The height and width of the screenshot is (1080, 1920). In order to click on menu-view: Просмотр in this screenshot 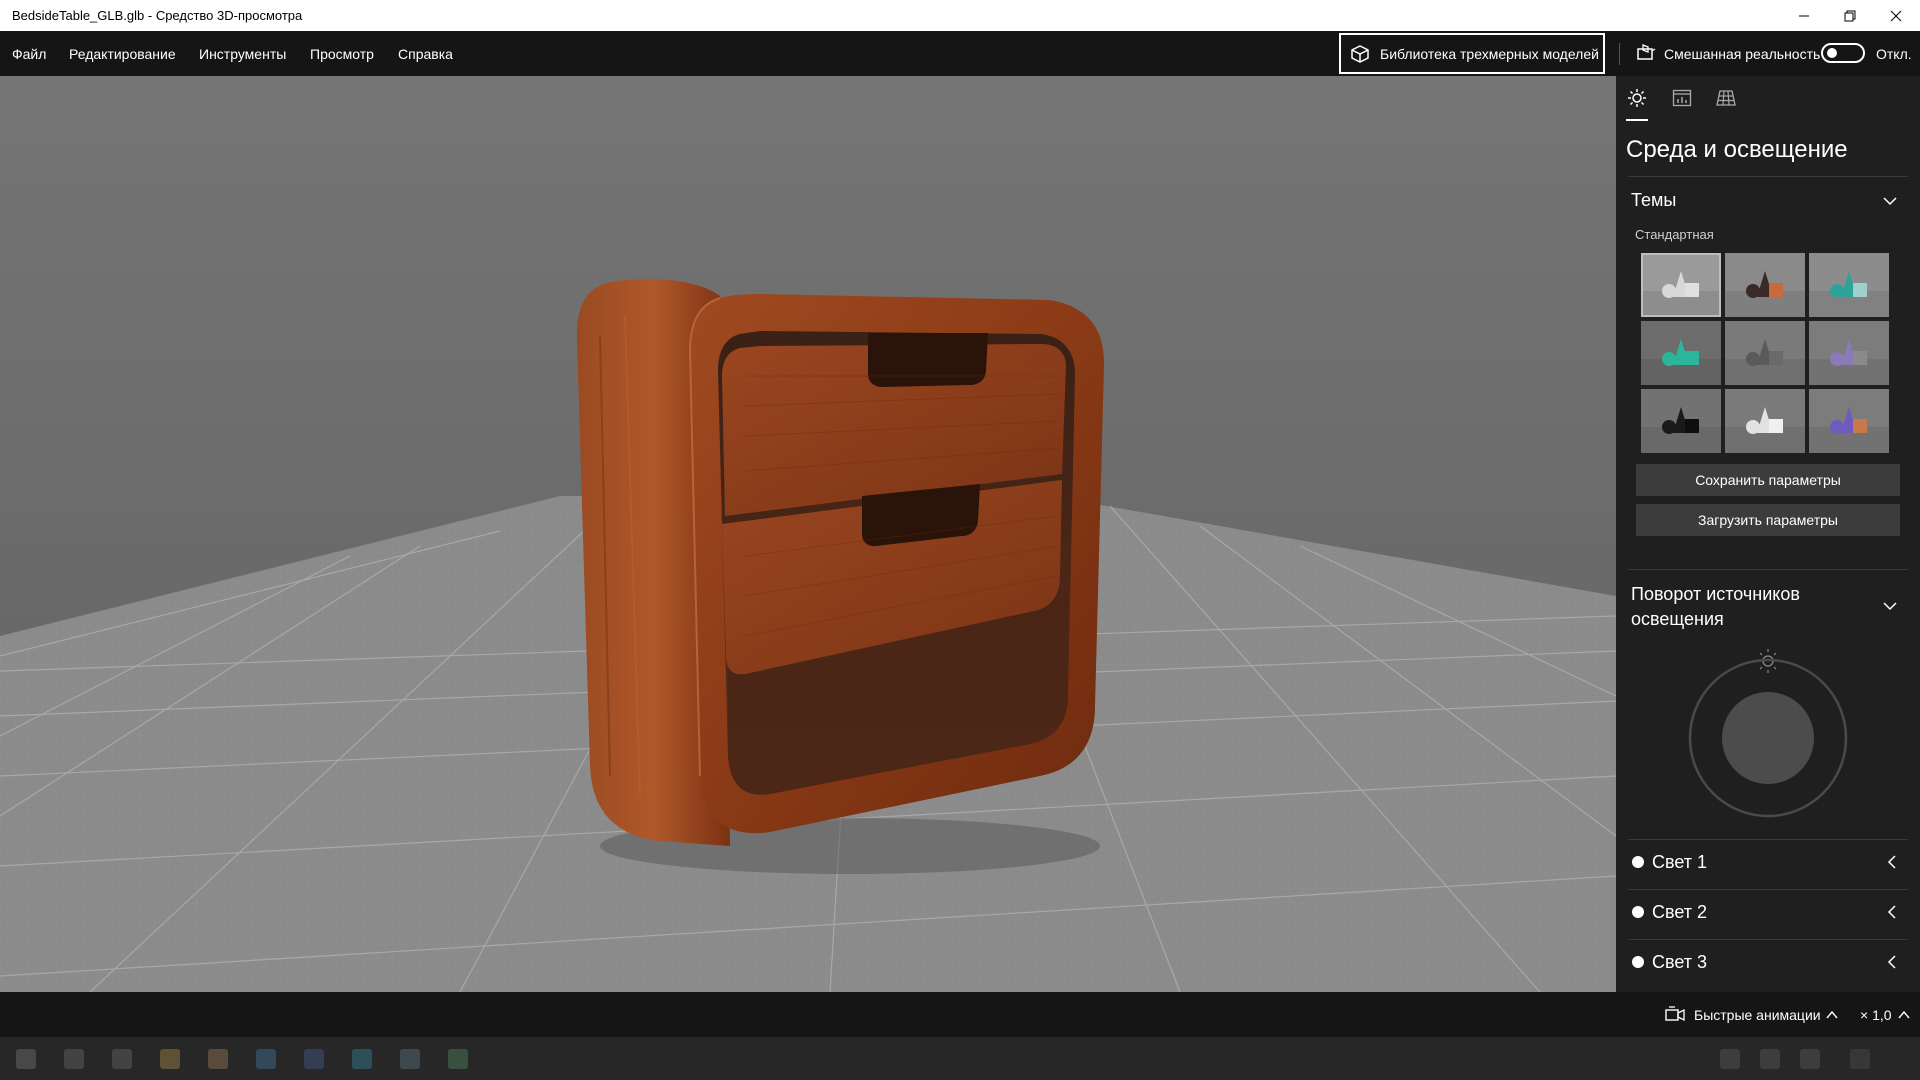, I will do `click(342, 54)`.